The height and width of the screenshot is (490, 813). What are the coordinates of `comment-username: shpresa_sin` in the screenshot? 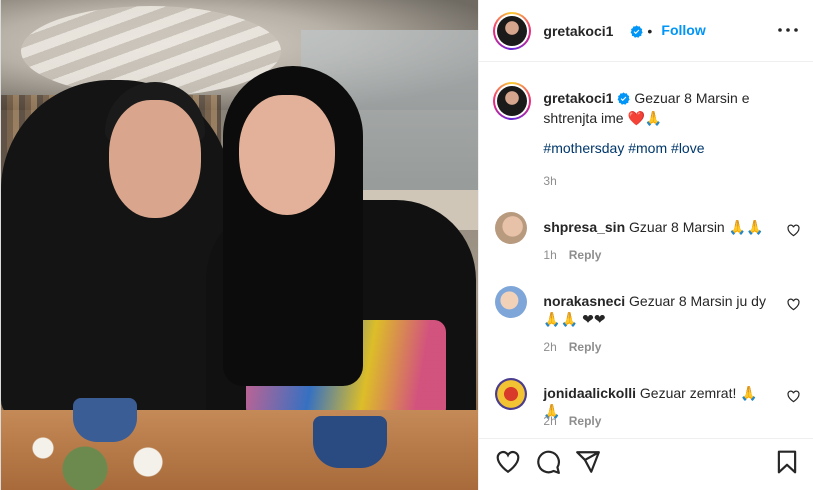 It's located at (584, 227).